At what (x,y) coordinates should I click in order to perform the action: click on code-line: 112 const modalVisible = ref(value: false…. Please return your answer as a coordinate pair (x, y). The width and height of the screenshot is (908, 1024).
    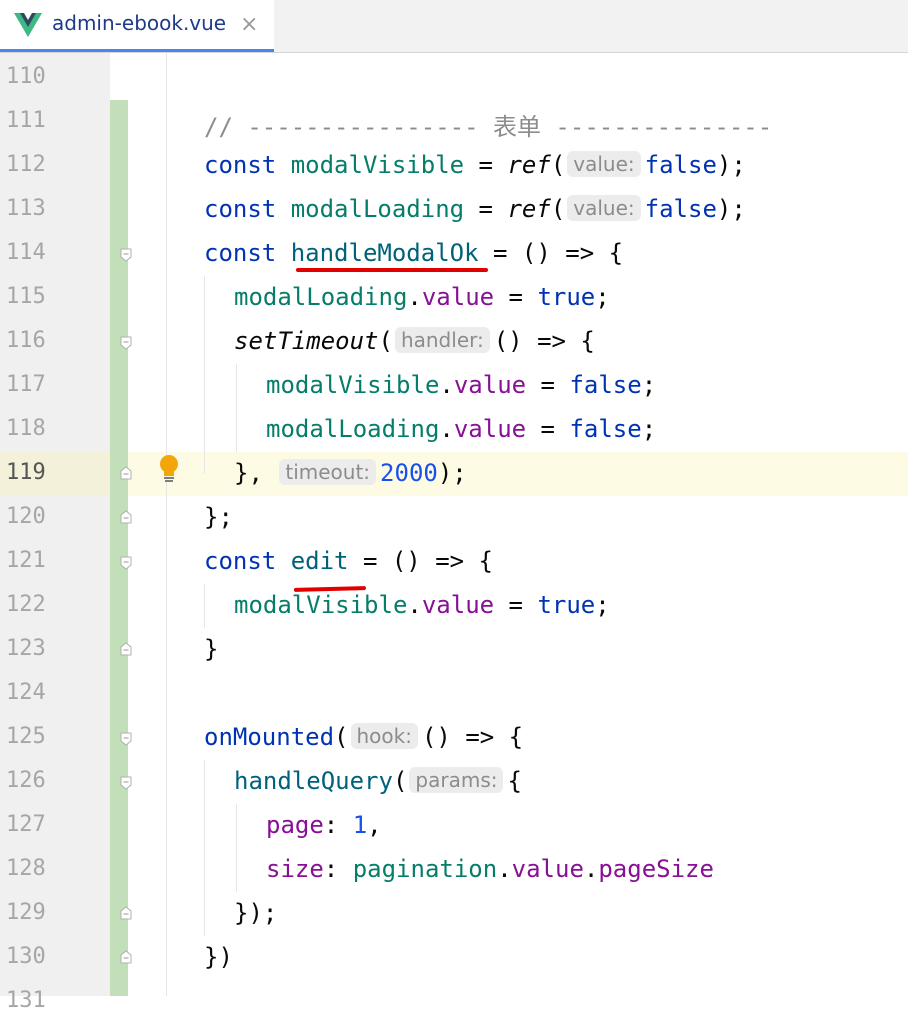
    Looking at the image, I should click on (454, 166).